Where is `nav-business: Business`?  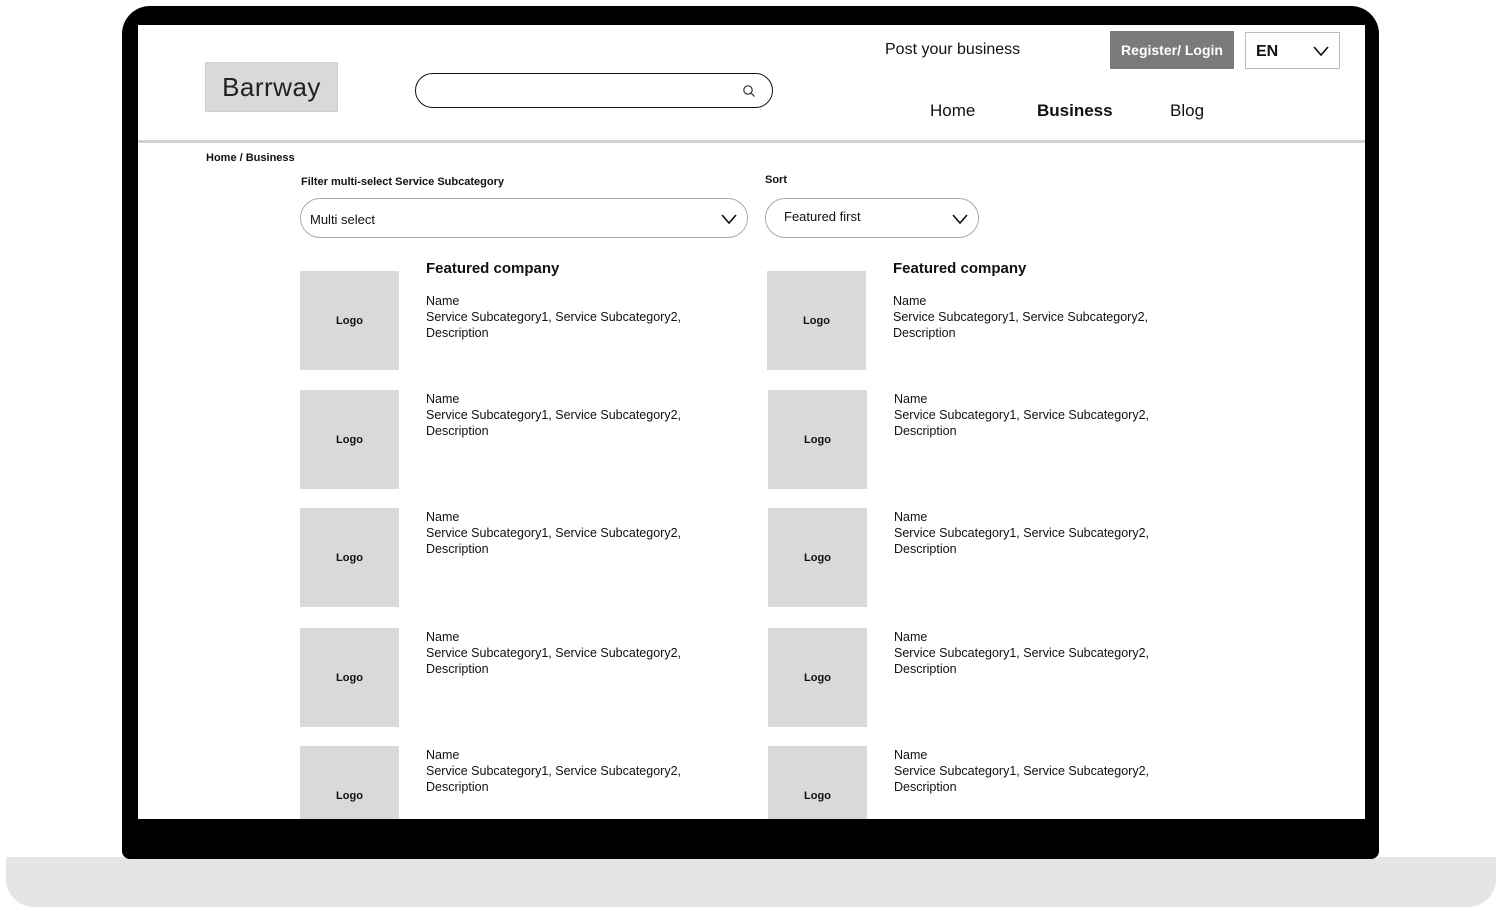 nav-business: Business is located at coordinates (1075, 111).